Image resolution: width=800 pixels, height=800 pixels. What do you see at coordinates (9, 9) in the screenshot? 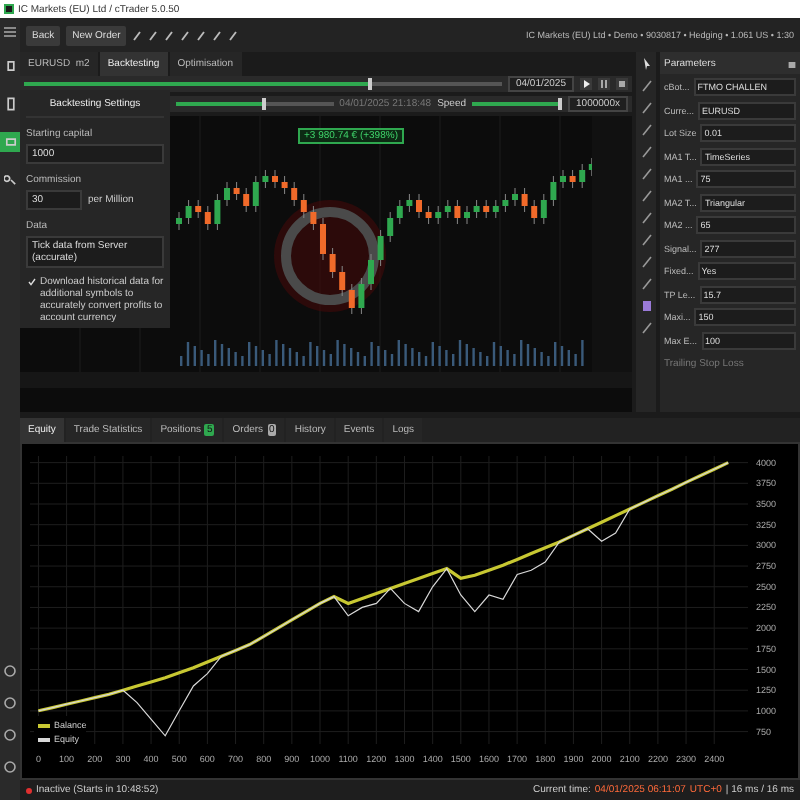
I see `app-logo-icon` at bounding box center [9, 9].